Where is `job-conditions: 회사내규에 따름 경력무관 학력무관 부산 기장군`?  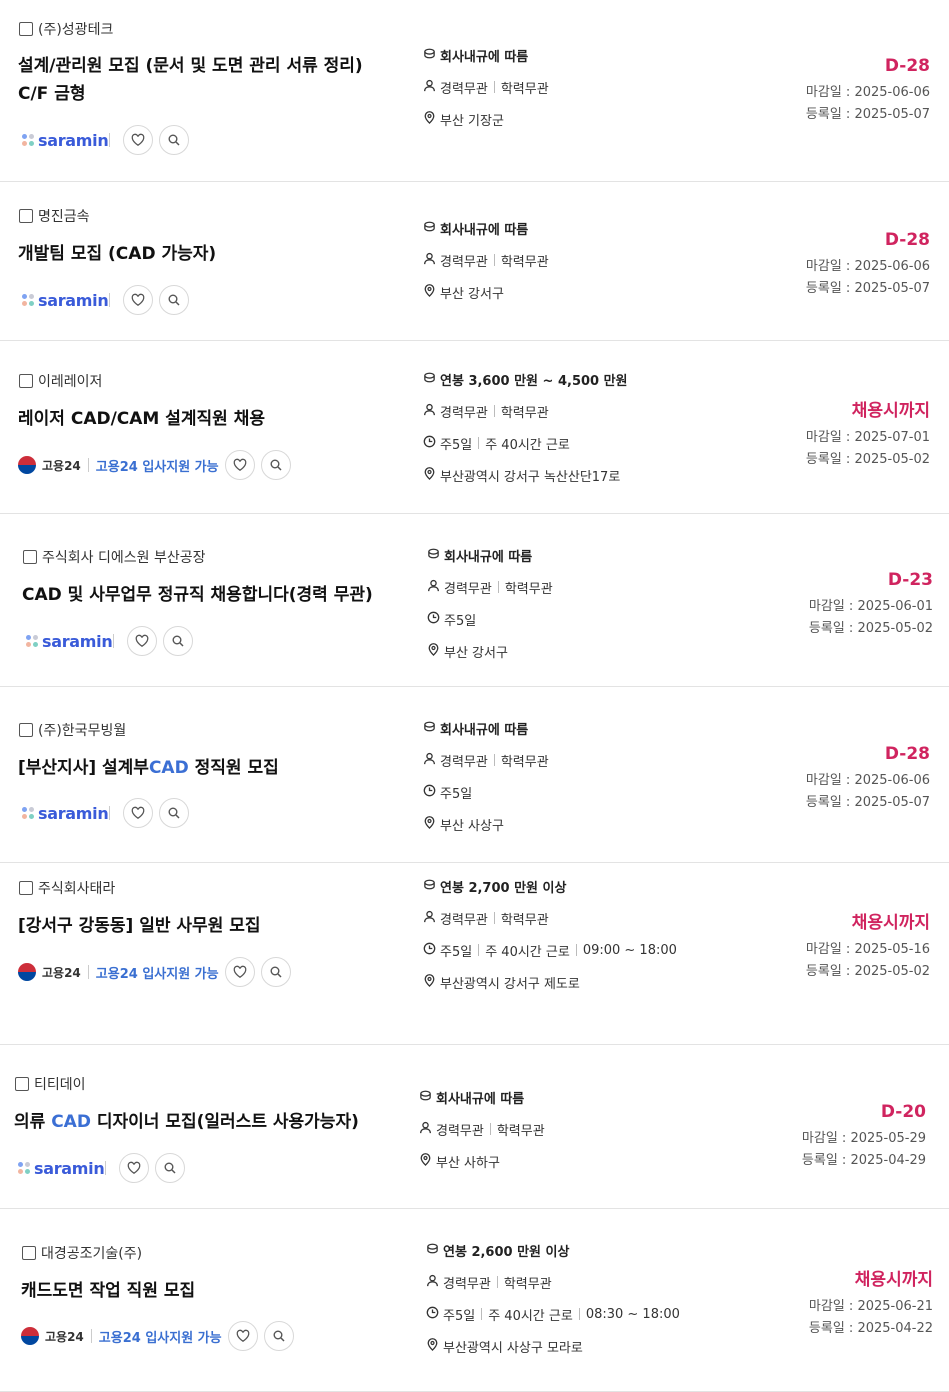
job-conditions: 회사내규에 따름 경력무관 학력무관 부산 기장군 is located at coordinates (486, 87).